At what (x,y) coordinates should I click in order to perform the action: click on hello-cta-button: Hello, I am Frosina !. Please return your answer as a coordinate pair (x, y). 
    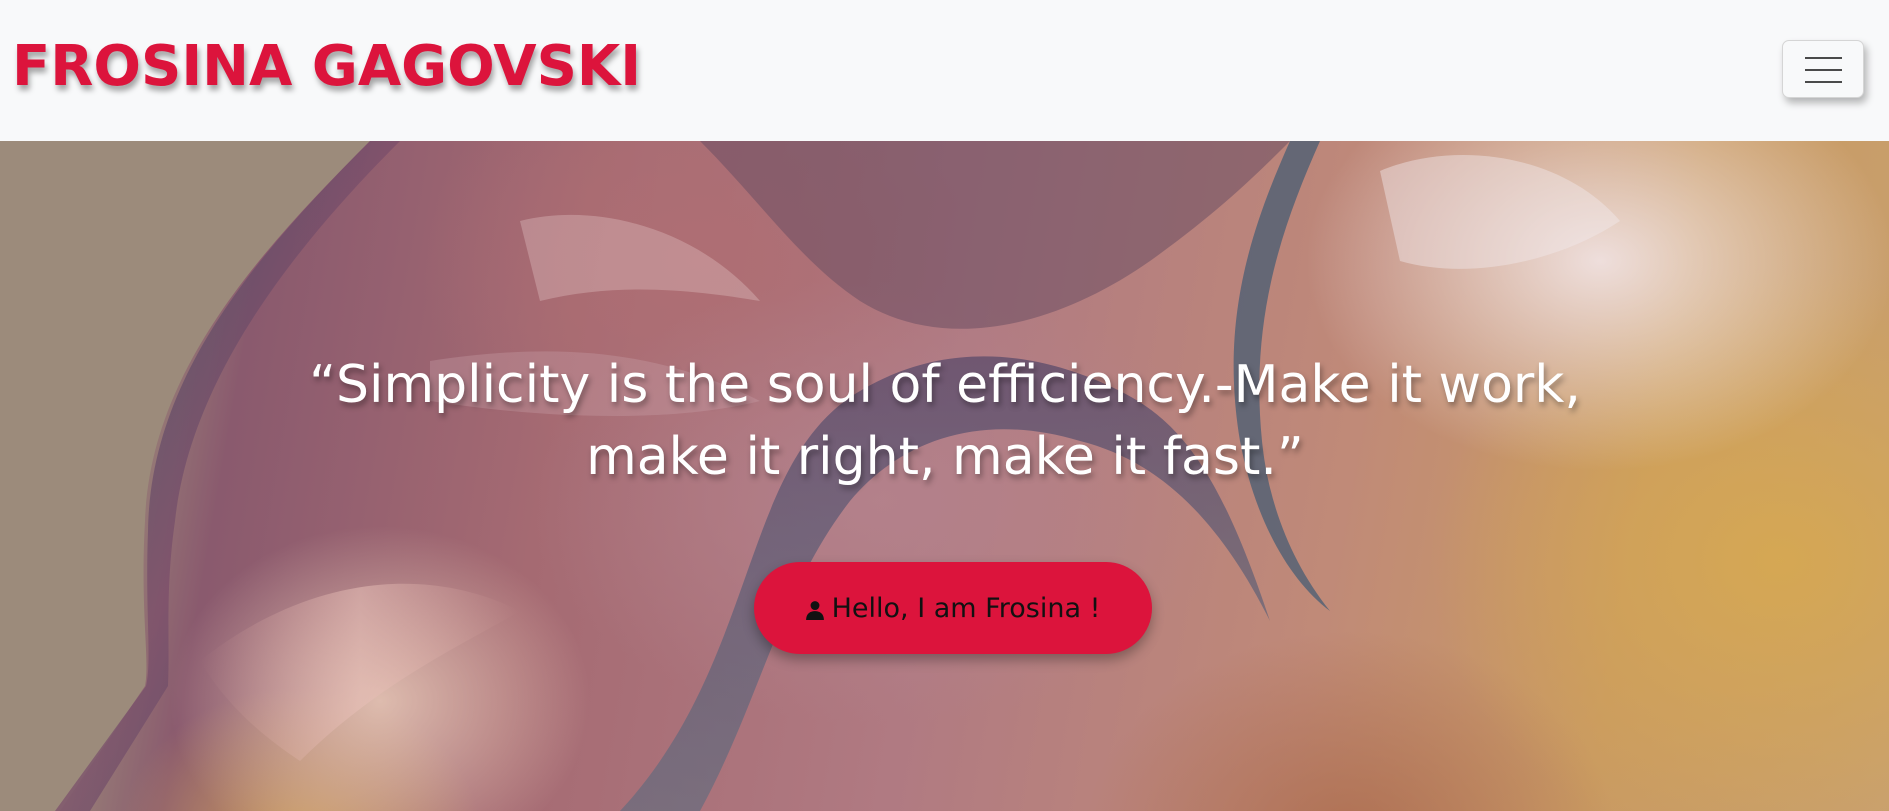
    Looking at the image, I should click on (953, 608).